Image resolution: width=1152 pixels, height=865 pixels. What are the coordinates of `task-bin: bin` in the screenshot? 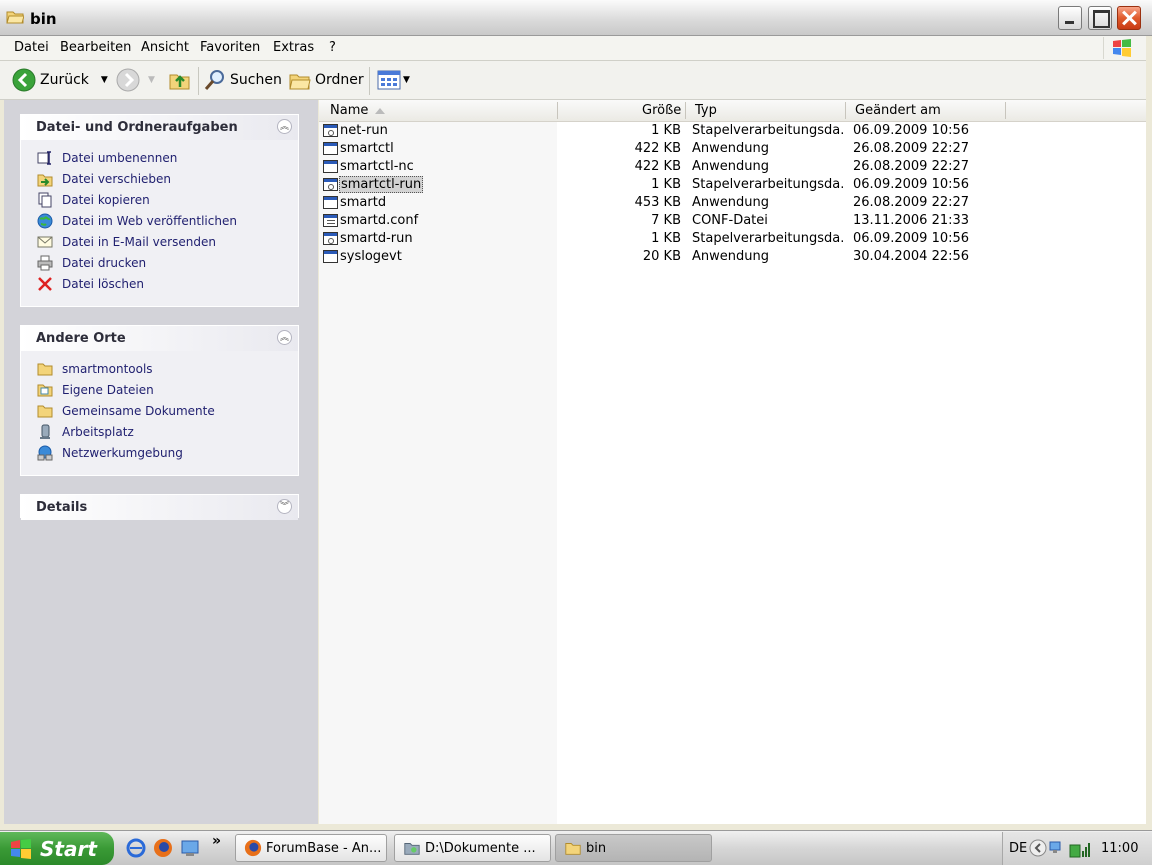 It's located at (633, 848).